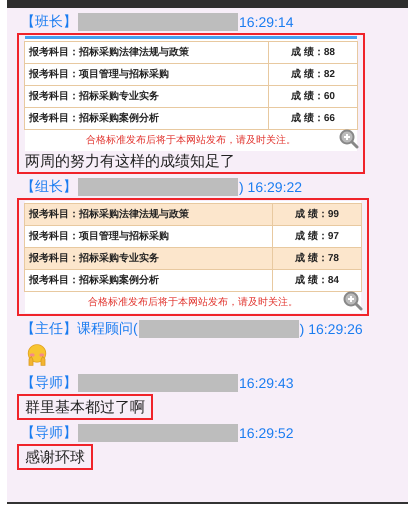 This screenshot has height=510, width=408. I want to click on sender-name: 课程顾问(, so click(107, 329).